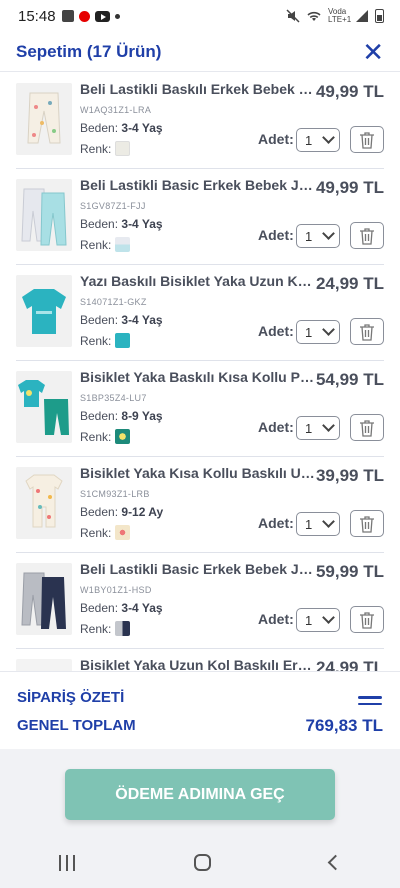  Describe the element at coordinates (200, 794) in the screenshot. I see `checkout-button: ÖDEME ADIMINA GEÇ` at that location.